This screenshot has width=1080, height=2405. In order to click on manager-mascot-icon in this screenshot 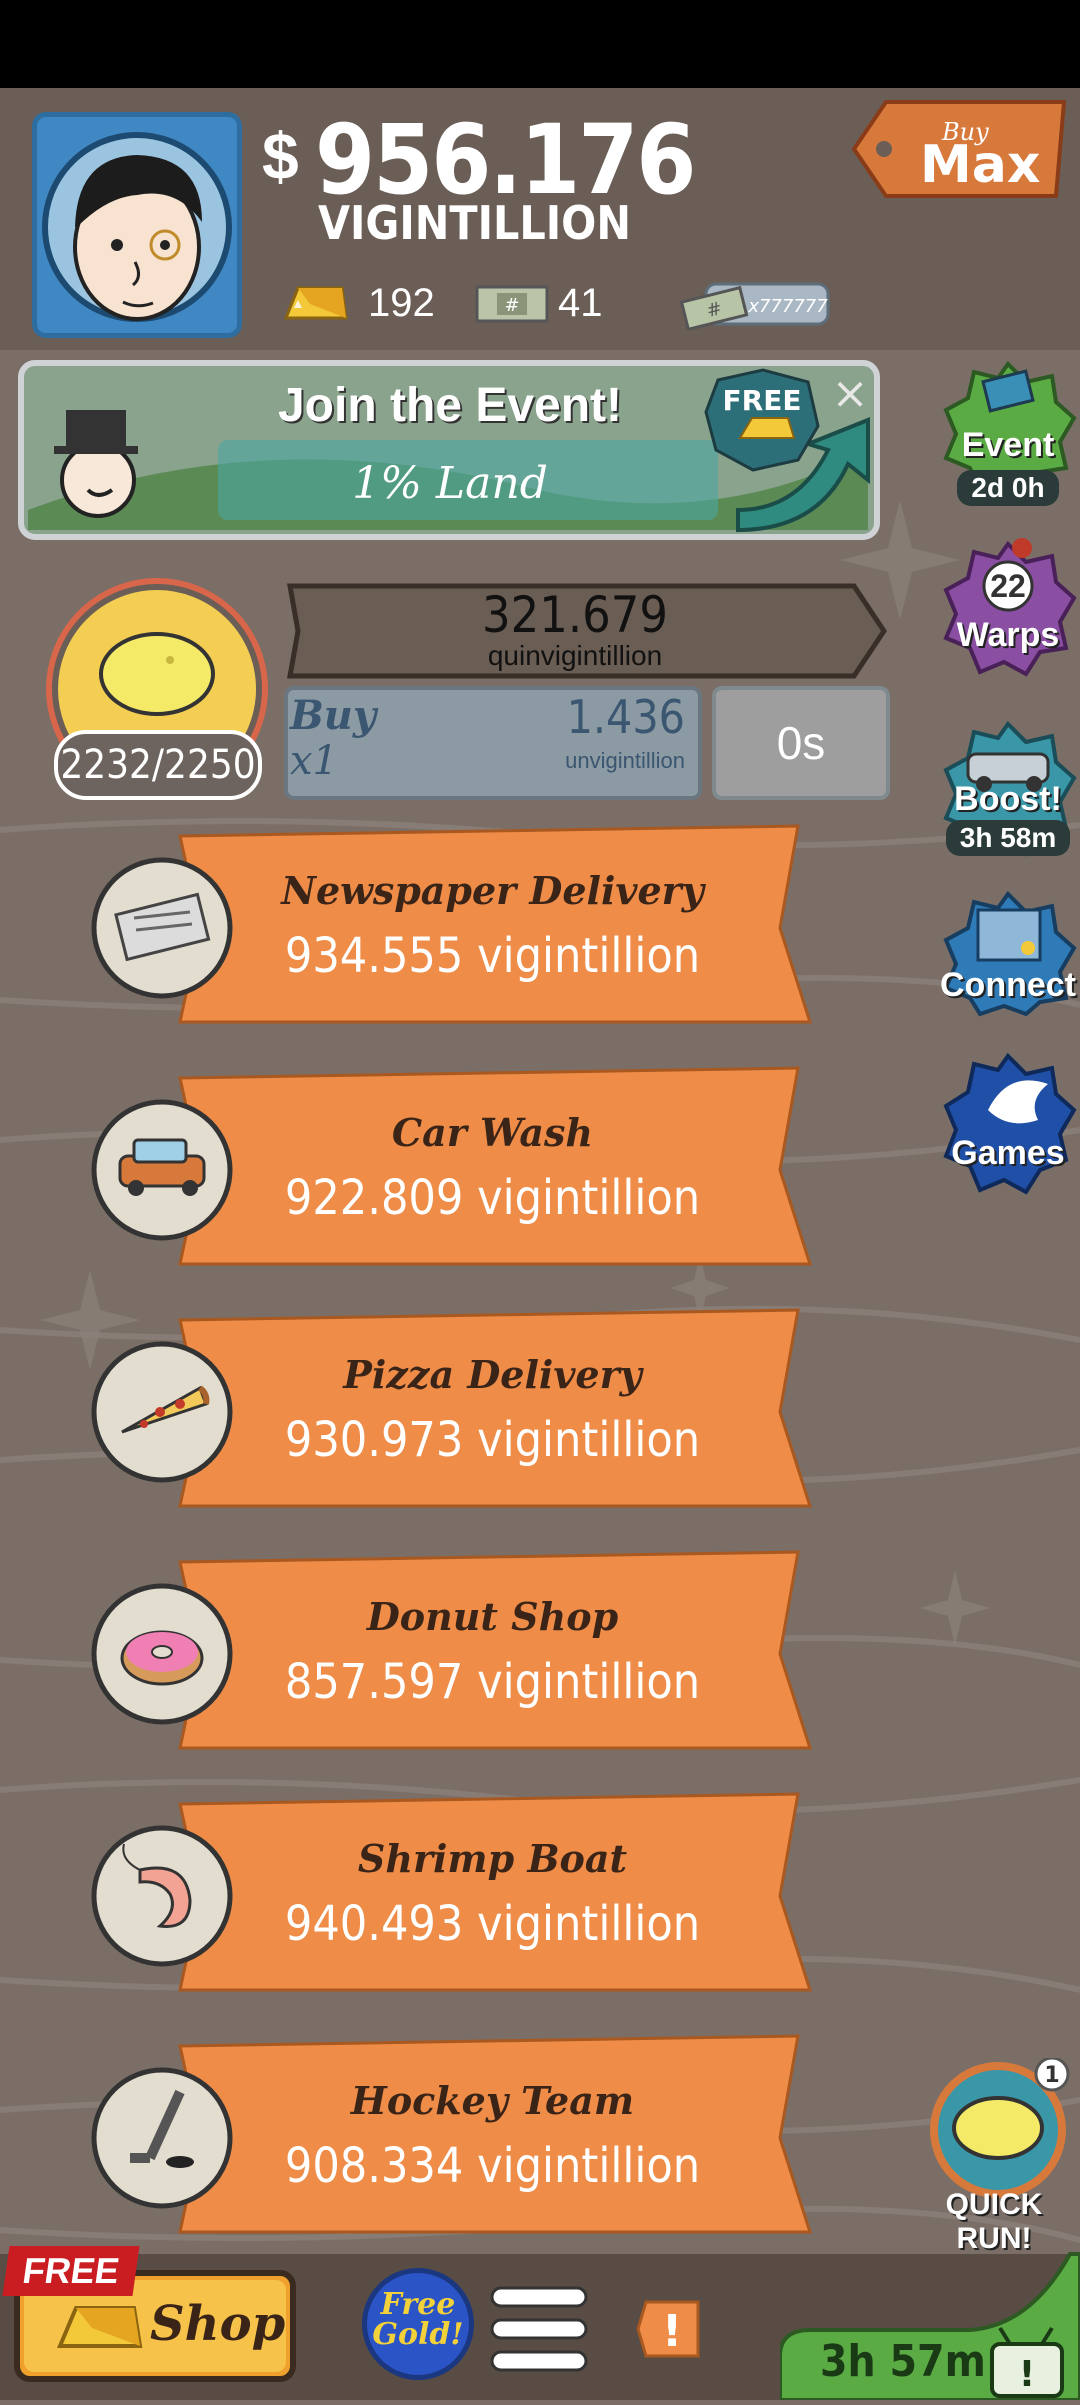, I will do `click(96, 464)`.